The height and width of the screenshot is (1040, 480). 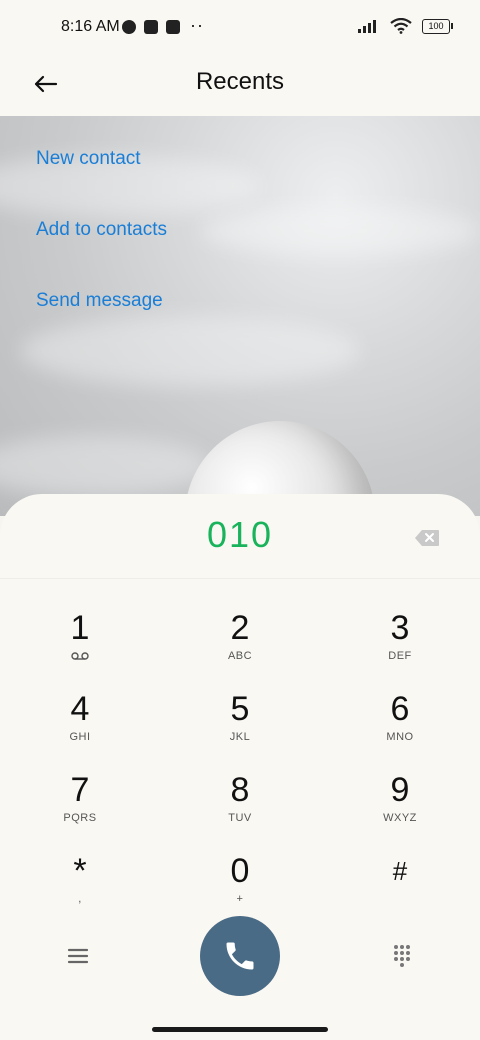 I want to click on key-letters: WXYZ, so click(x=400, y=818).